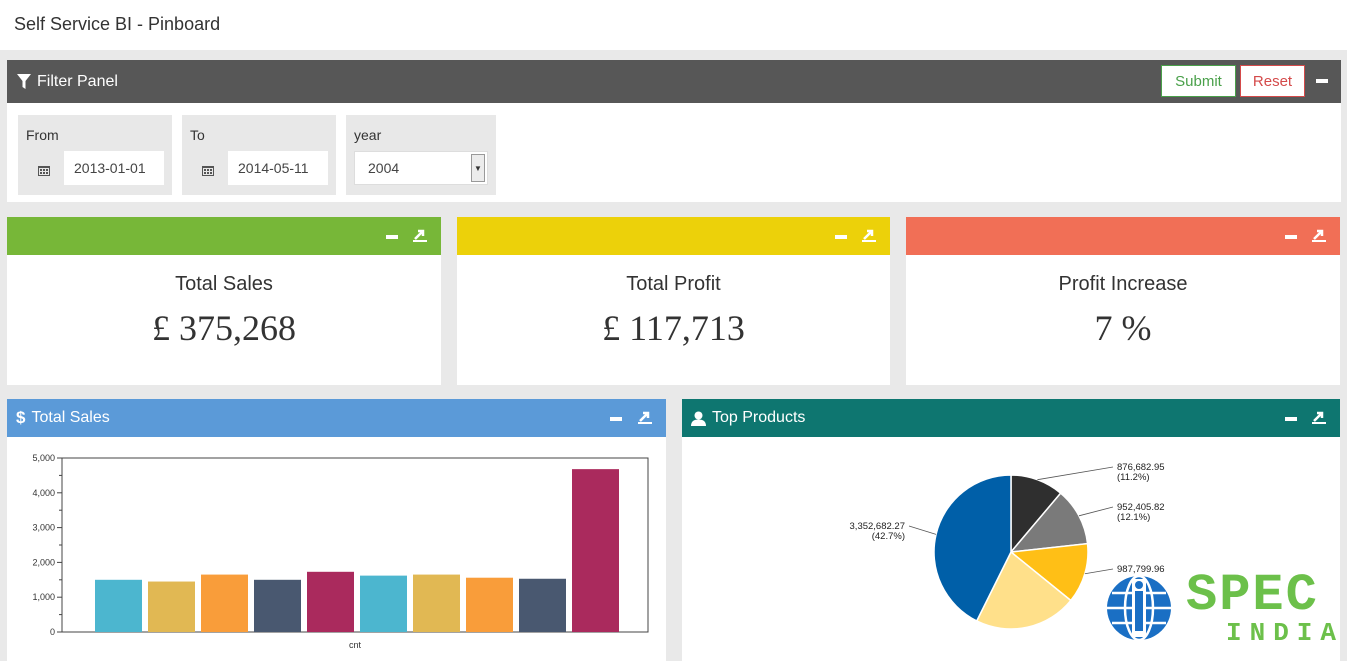 The height and width of the screenshot is (661, 1347). What do you see at coordinates (43, 458) in the screenshot?
I see `y-tick-label: 5,000` at bounding box center [43, 458].